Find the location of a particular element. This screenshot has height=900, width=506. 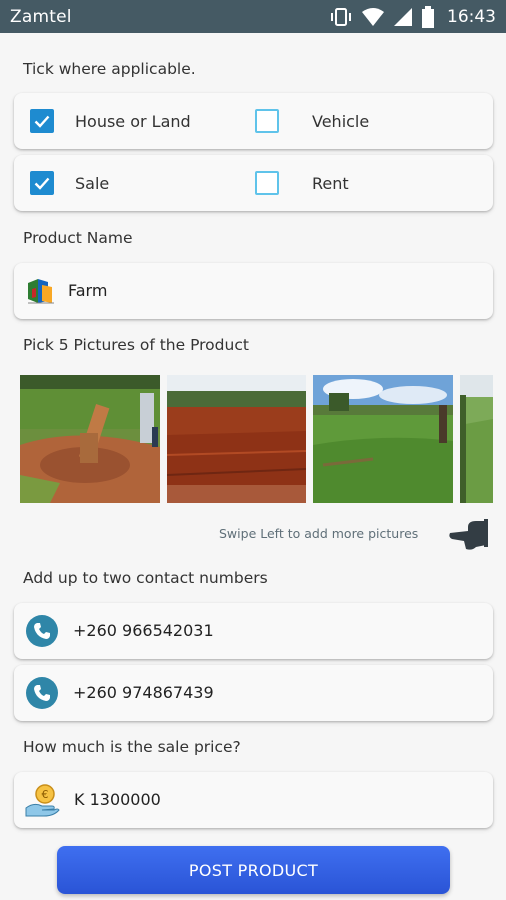

product-box-icon is located at coordinates (41, 291).